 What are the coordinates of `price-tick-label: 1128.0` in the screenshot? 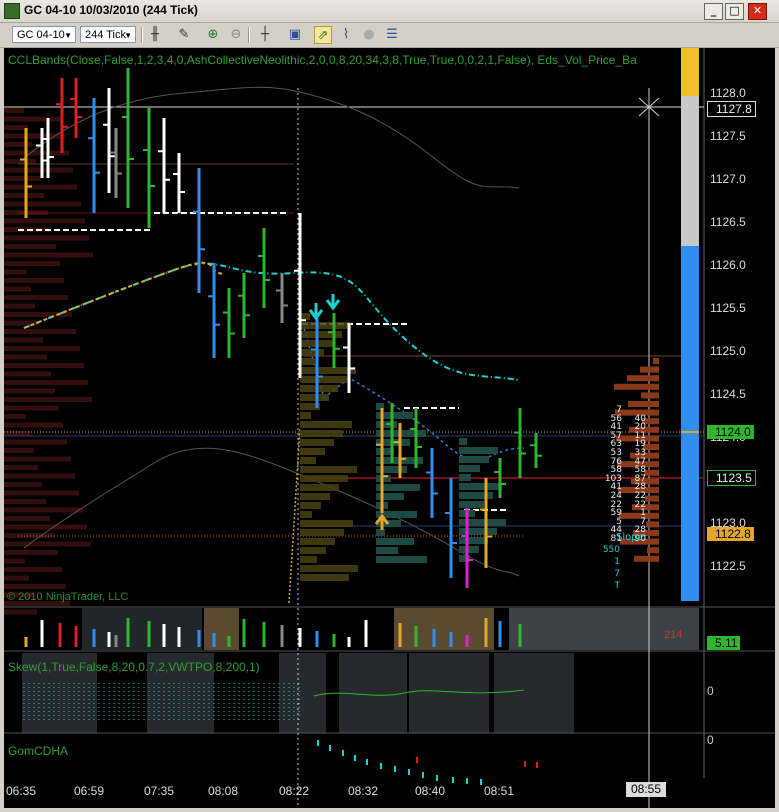 It's located at (728, 93).